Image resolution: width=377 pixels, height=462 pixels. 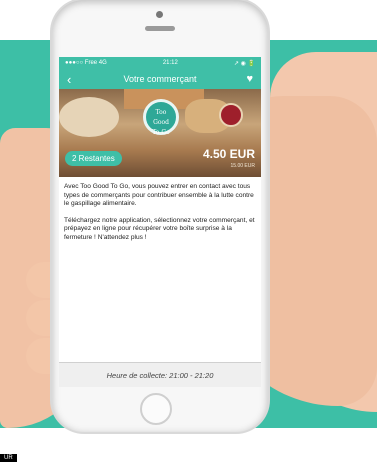 I want to click on back-icon: ‹, so click(x=74, y=79).